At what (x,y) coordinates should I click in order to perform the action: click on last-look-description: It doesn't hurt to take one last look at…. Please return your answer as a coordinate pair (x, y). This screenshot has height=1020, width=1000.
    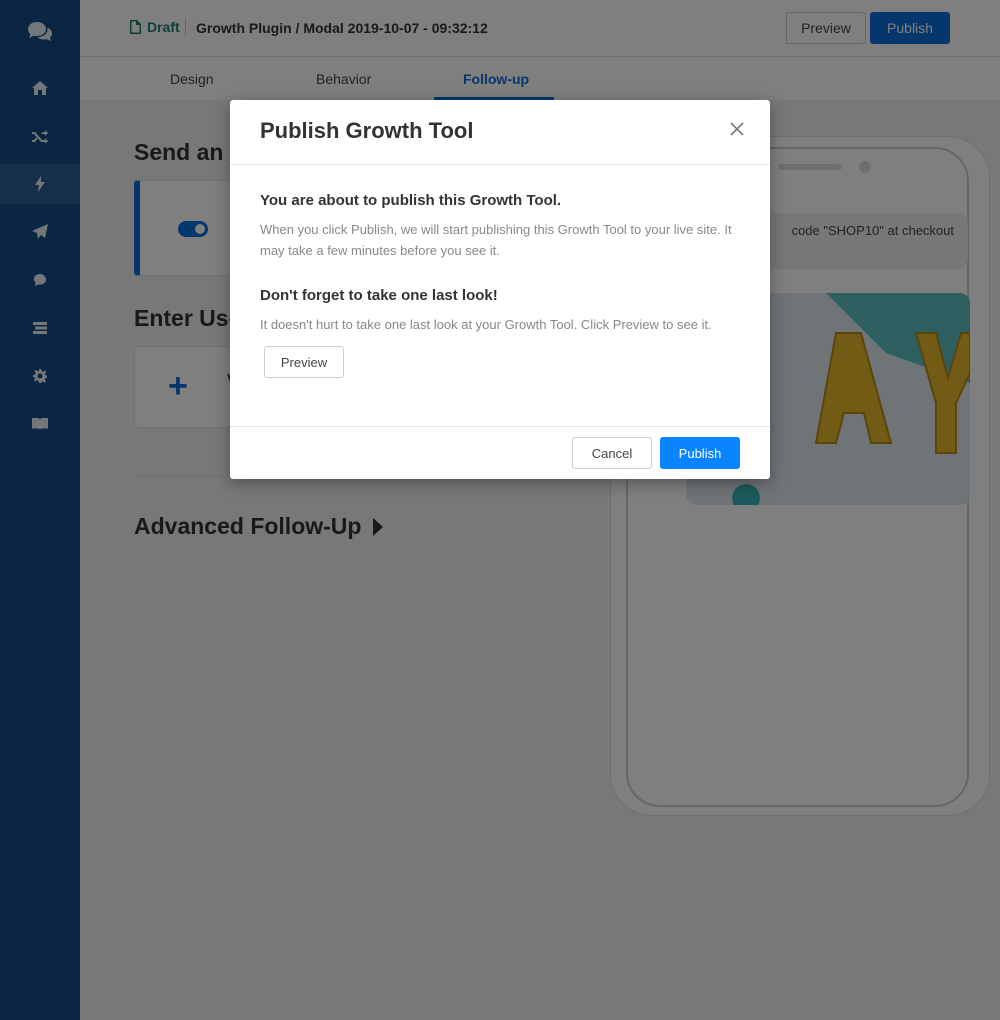
    Looking at the image, I should click on (486, 324).